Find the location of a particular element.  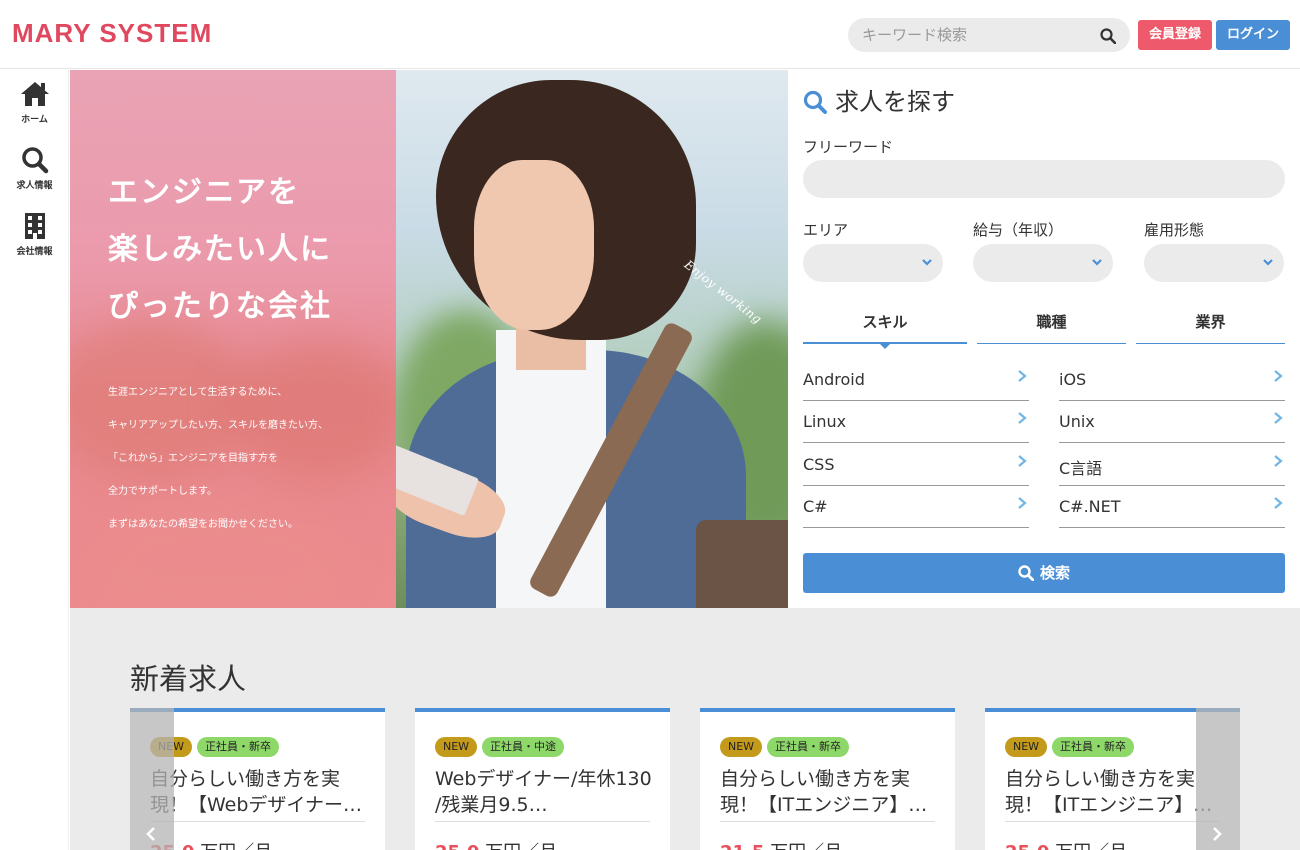

photo-caption: Enjoy working is located at coordinates (723, 292).